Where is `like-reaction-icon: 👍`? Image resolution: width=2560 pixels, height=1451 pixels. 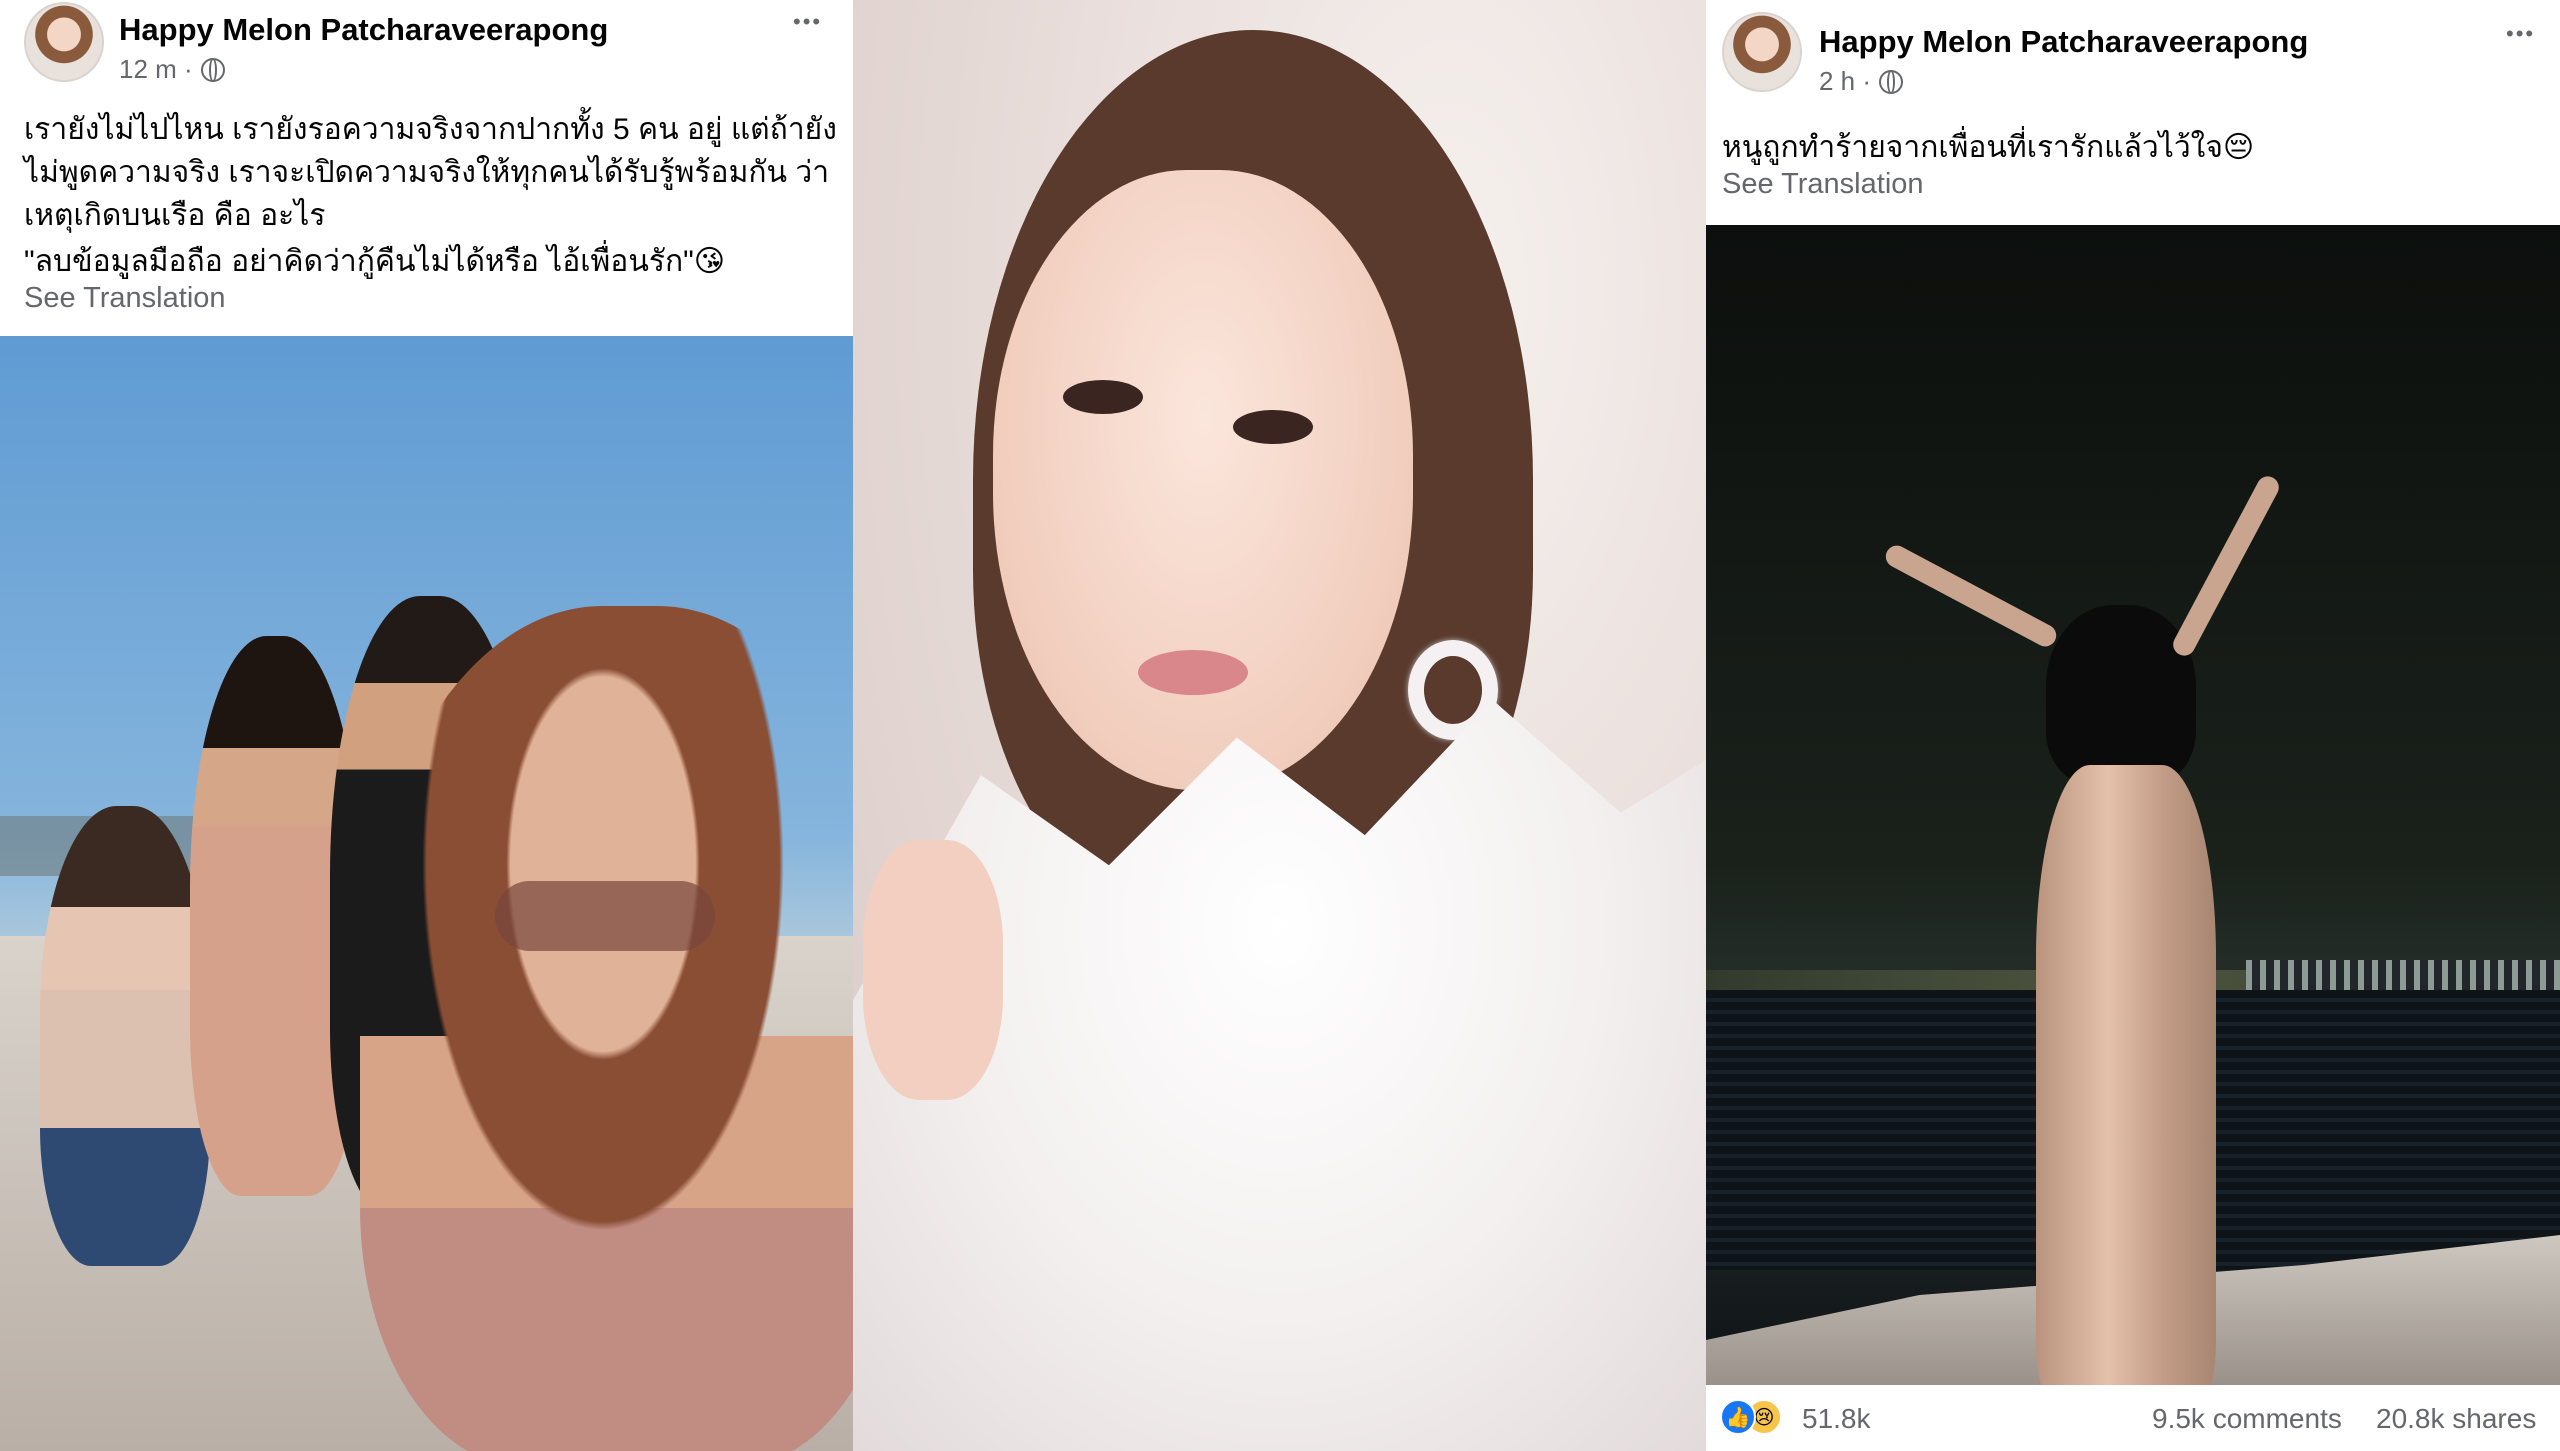
like-reaction-icon: 👍 is located at coordinates (1738, 1417).